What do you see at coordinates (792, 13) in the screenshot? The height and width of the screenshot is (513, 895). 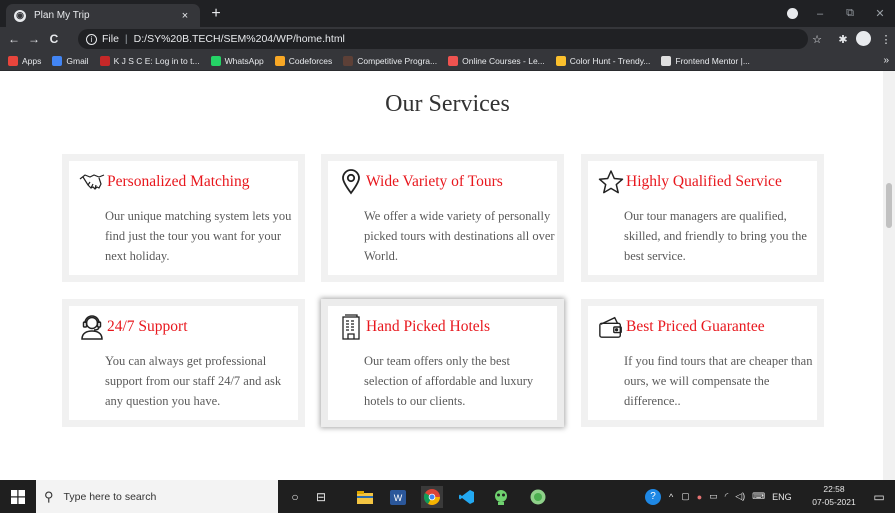 I see `recording-indicator-icon` at bounding box center [792, 13].